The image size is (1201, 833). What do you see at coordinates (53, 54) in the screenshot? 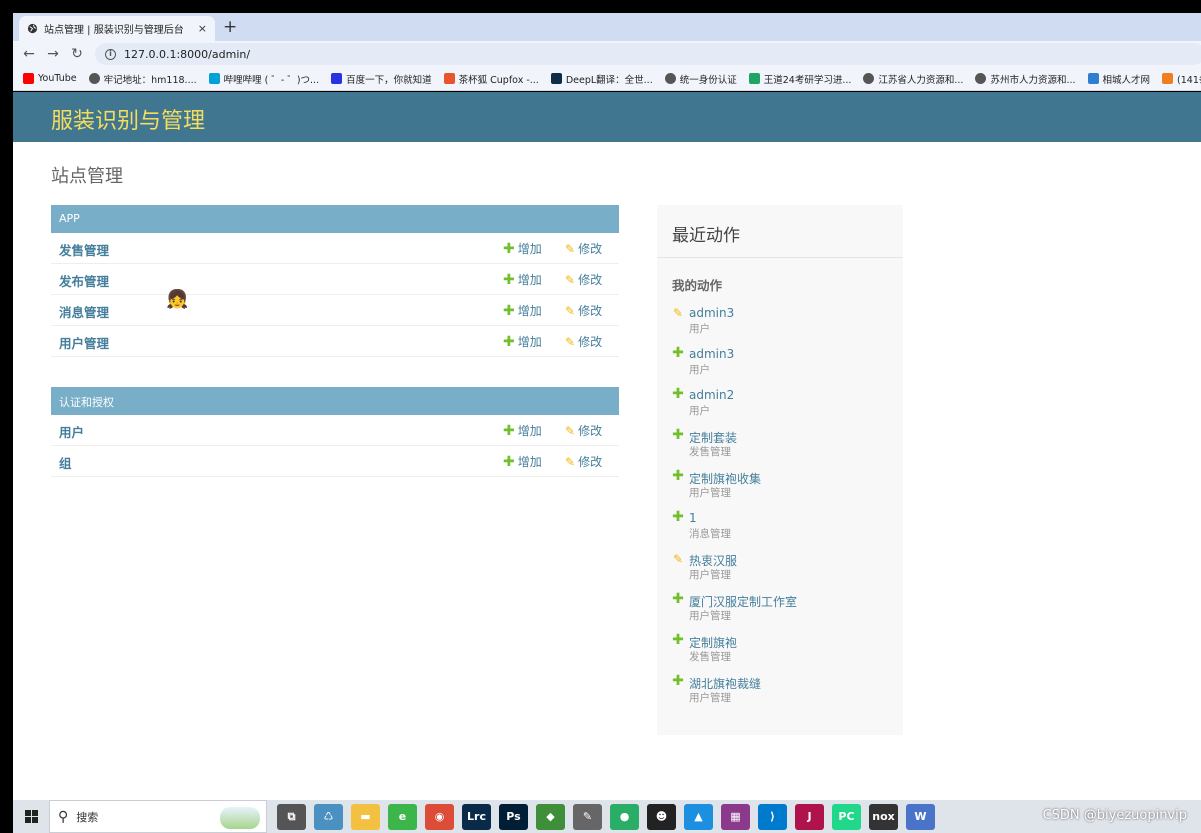
I see `forward-button: →` at bounding box center [53, 54].